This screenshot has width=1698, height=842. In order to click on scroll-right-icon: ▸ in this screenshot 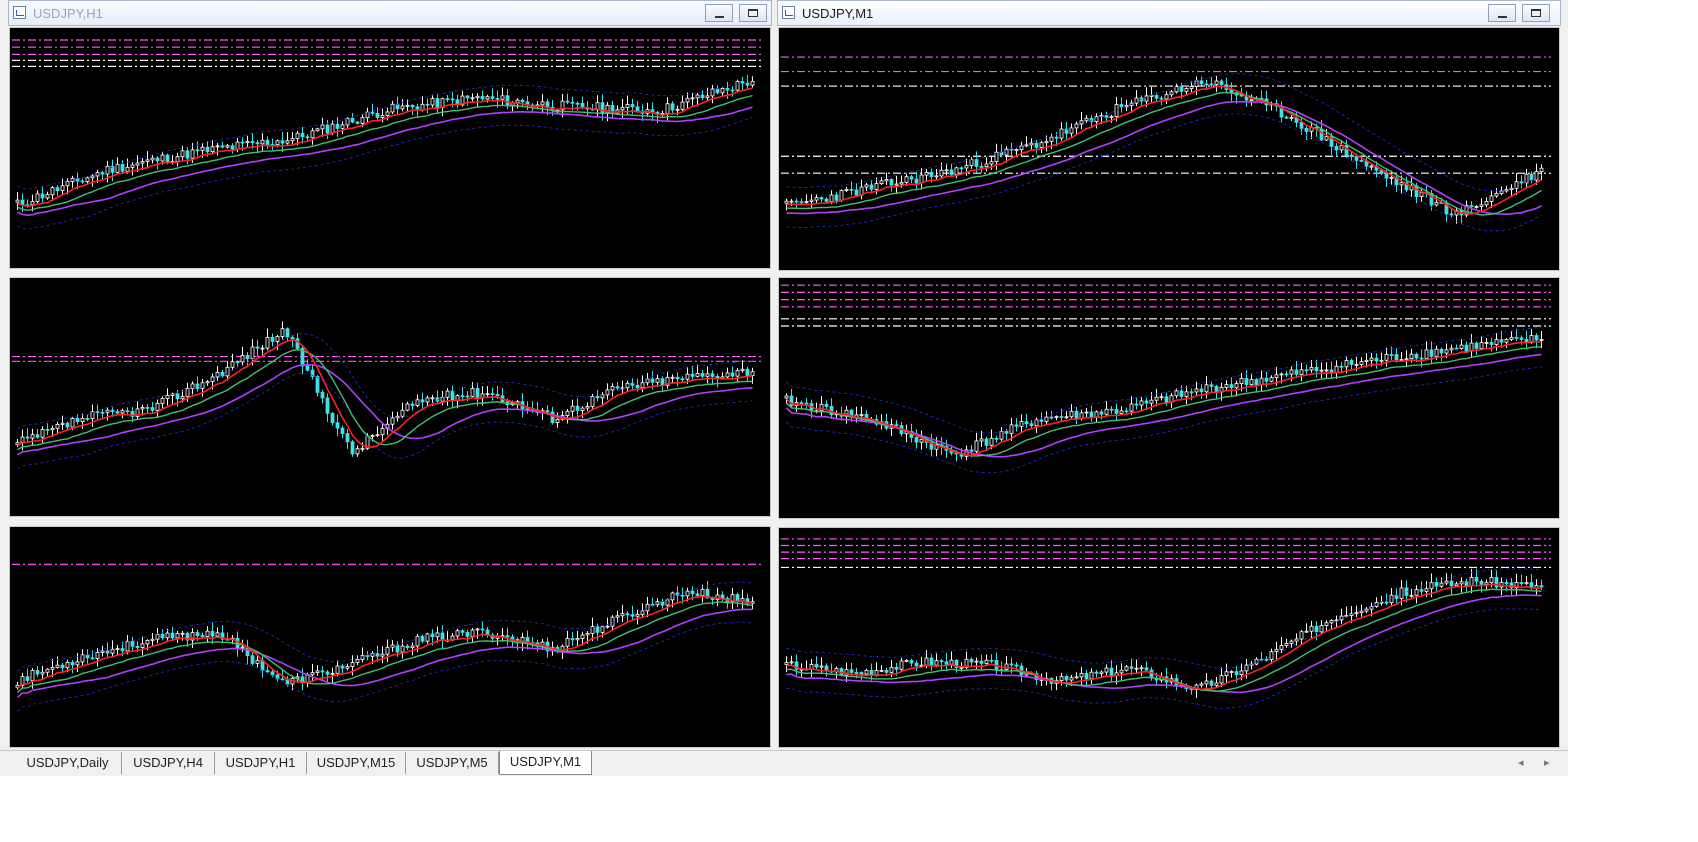, I will do `click(1547, 762)`.